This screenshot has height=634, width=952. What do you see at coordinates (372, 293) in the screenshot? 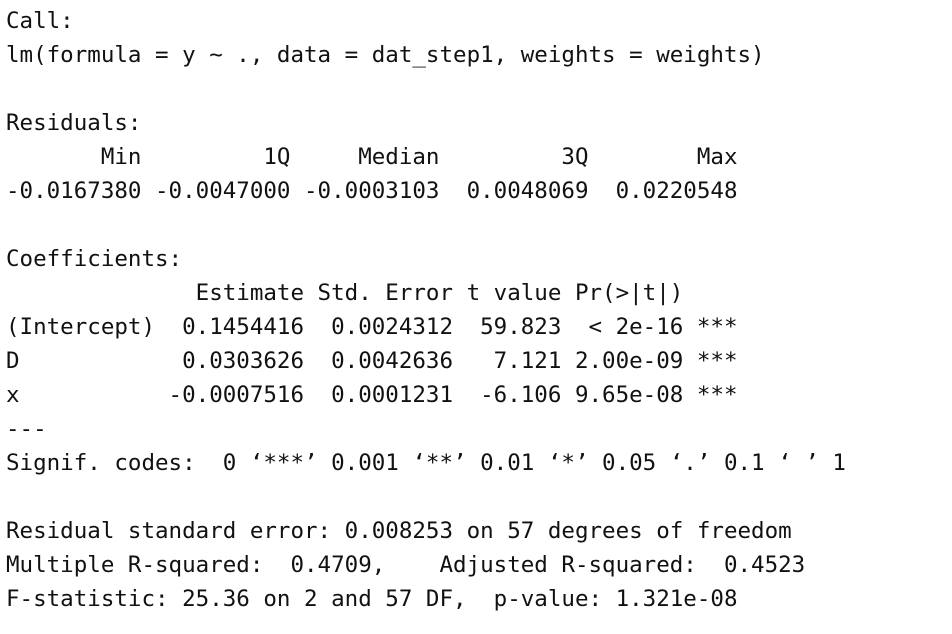
I see `coefficients-column-headers: Estimate Std. Error t value Pr(>|t|)` at bounding box center [372, 293].